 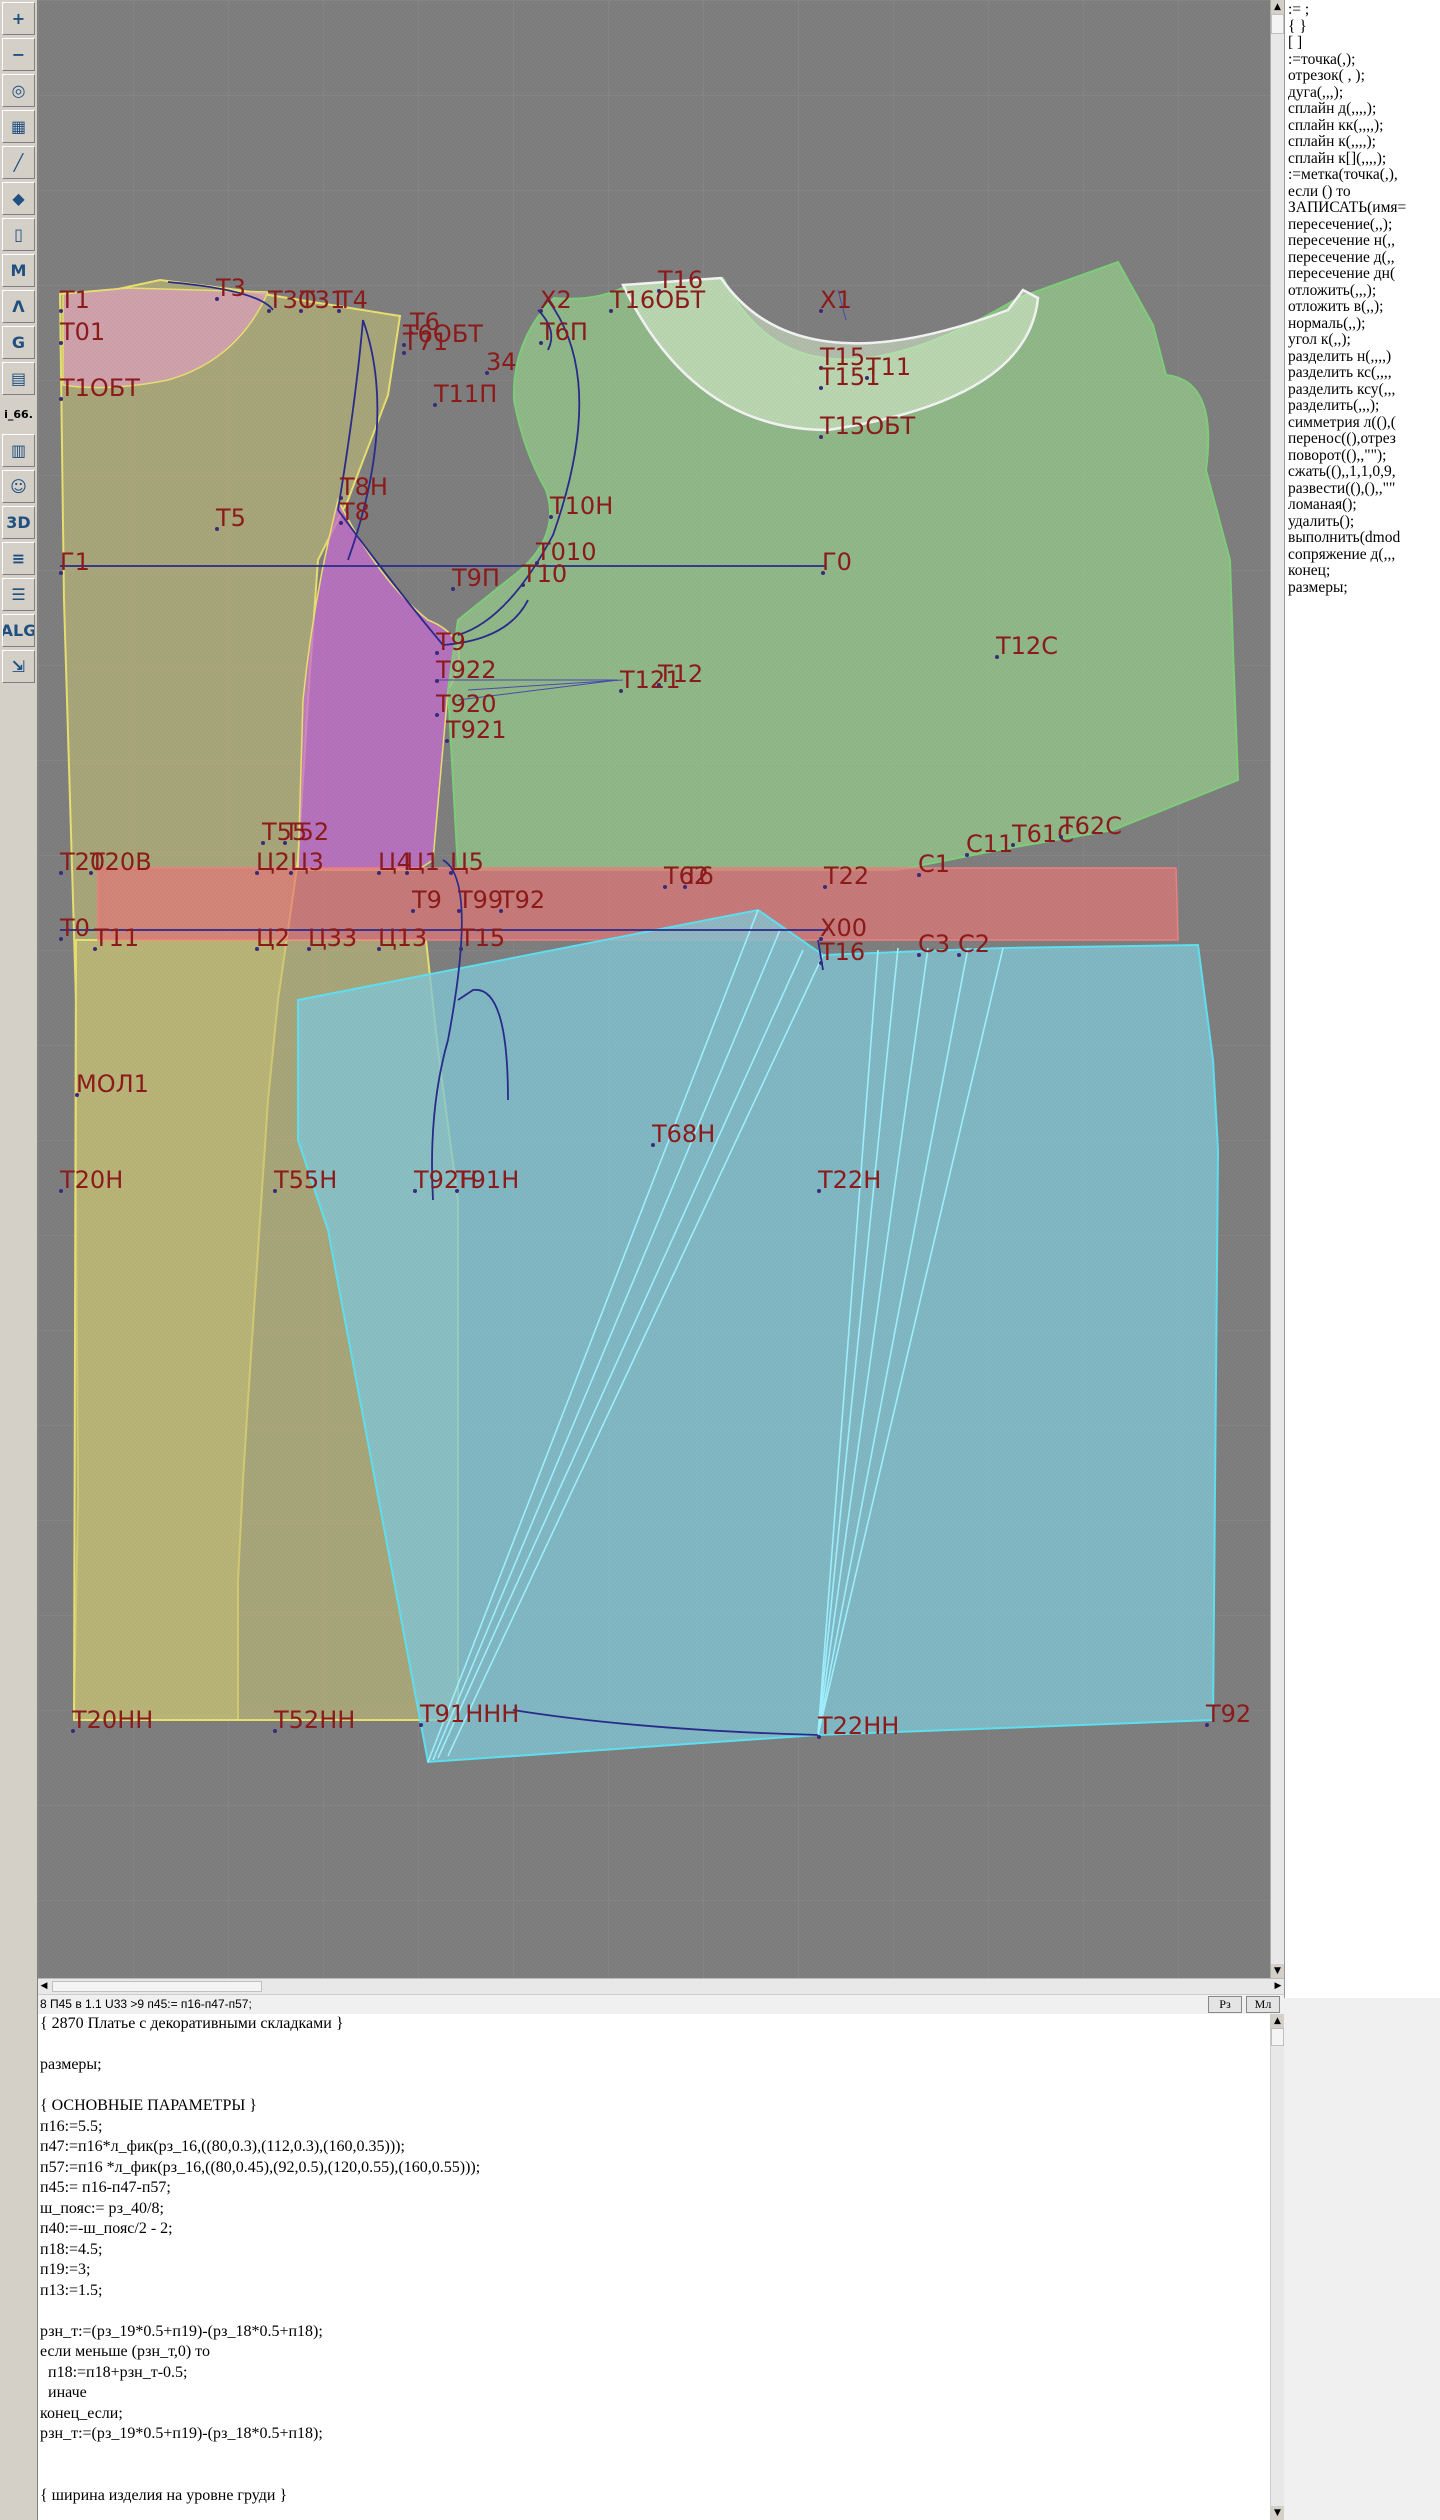 I want to click on command-item: выполнить(dmod, so click(x=1362, y=538).